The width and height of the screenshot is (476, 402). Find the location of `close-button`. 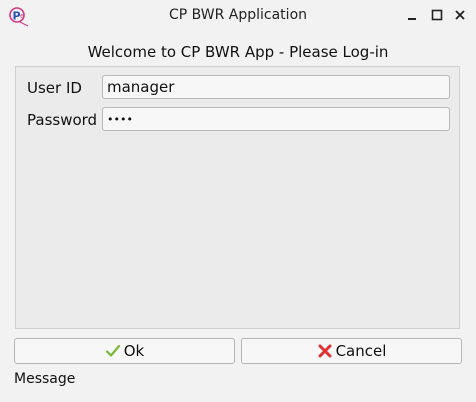

close-button is located at coordinates (460, 15).